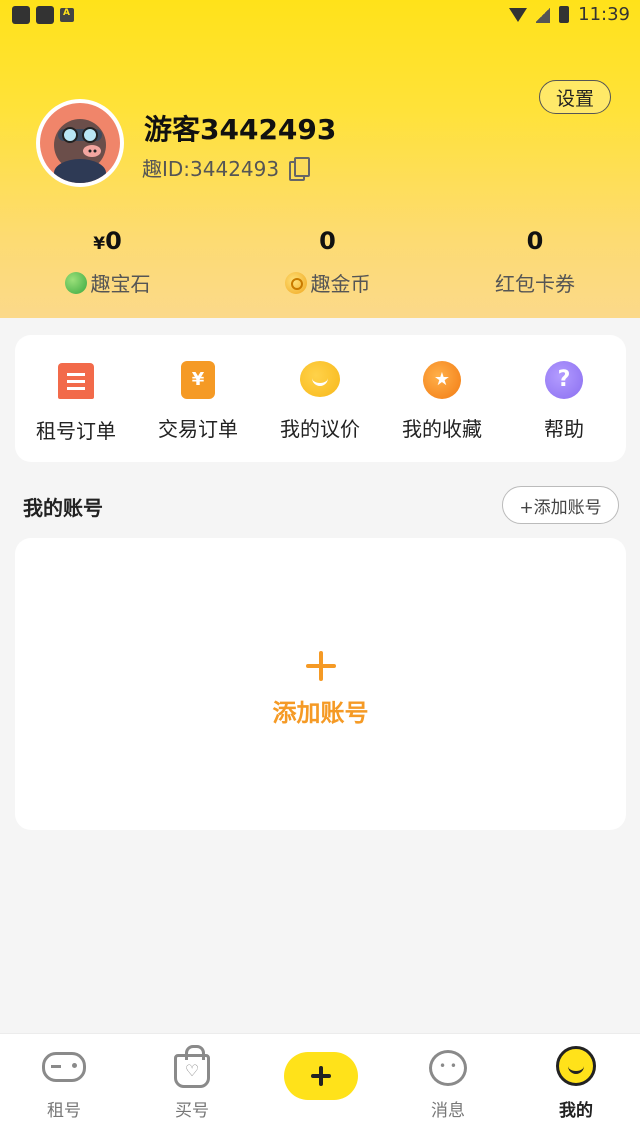 Image resolution: width=640 pixels, height=1136 pixels. I want to click on settings-button: 设置, so click(575, 97).